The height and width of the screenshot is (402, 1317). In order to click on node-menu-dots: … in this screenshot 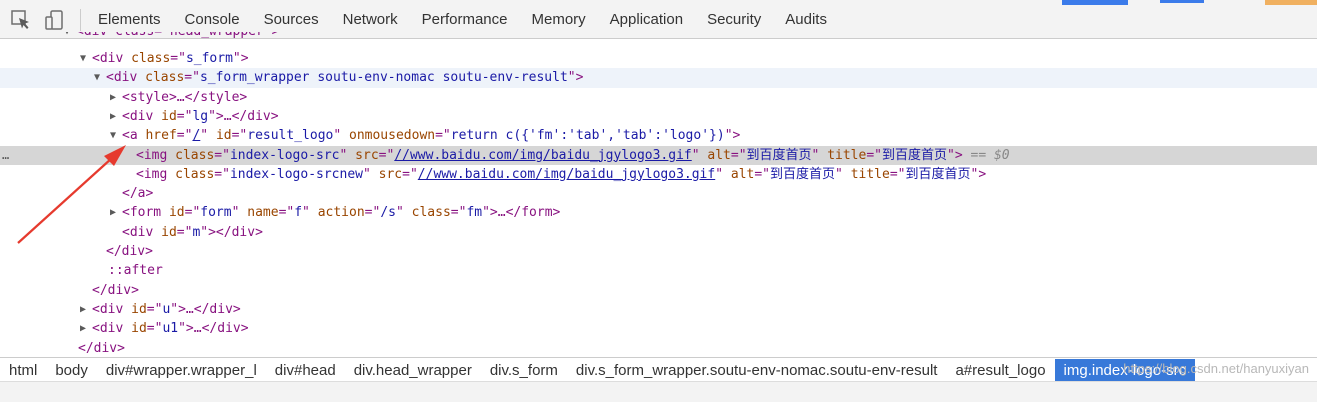, I will do `click(6, 155)`.